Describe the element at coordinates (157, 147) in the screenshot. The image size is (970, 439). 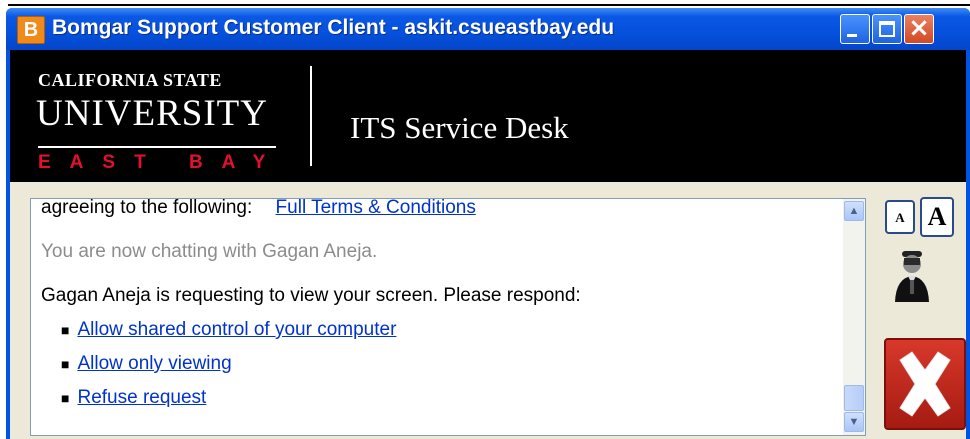
I see `logo-divider` at that location.